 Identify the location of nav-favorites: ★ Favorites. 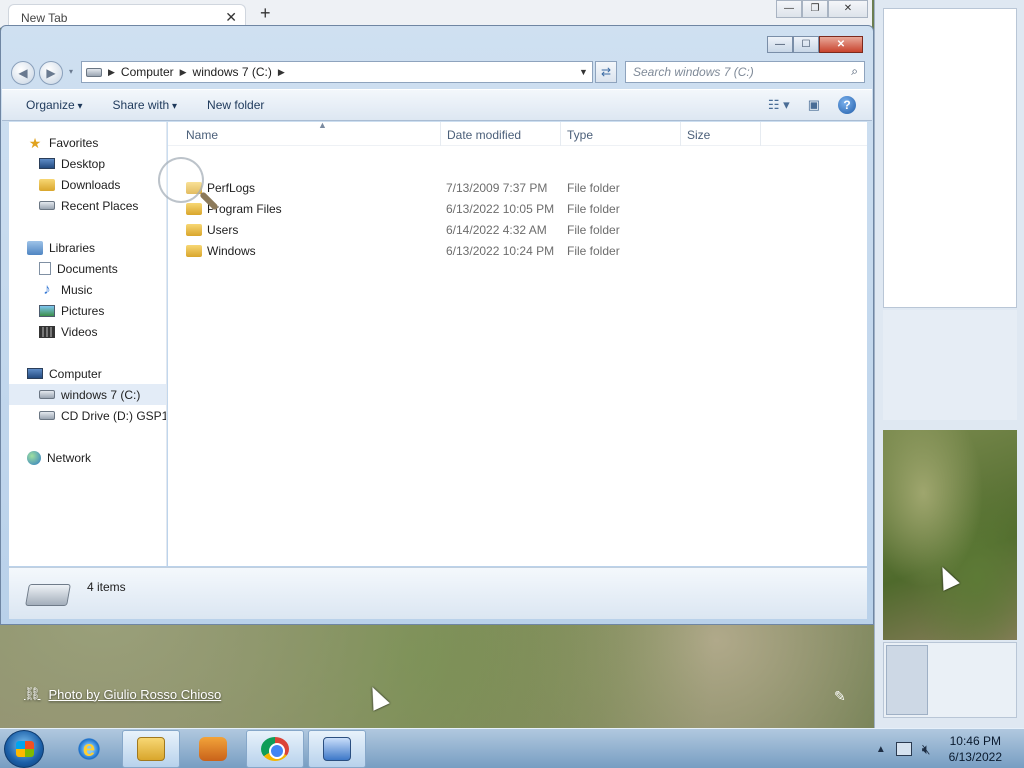
(87, 142).